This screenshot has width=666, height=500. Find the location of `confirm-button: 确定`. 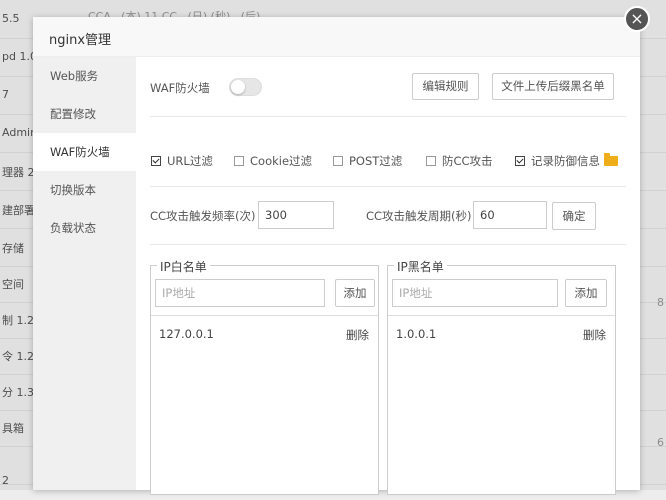

confirm-button: 确定 is located at coordinates (574, 216).